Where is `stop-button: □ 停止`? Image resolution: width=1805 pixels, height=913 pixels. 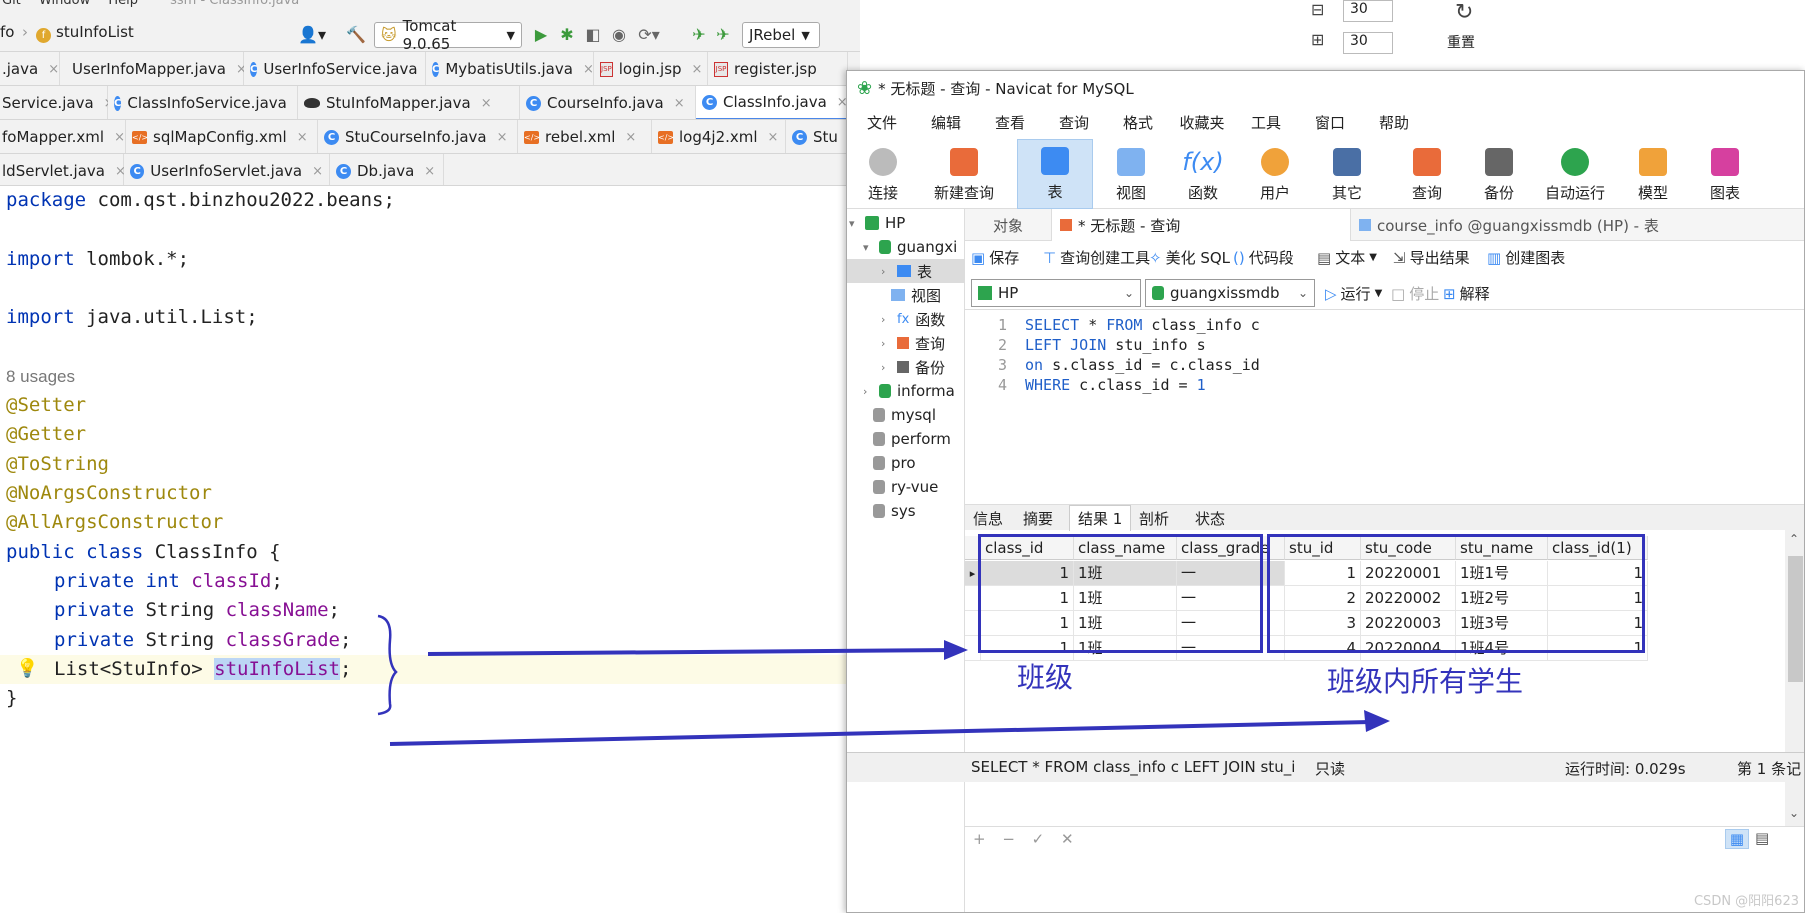
stop-button: □ 停止 is located at coordinates (1415, 293).